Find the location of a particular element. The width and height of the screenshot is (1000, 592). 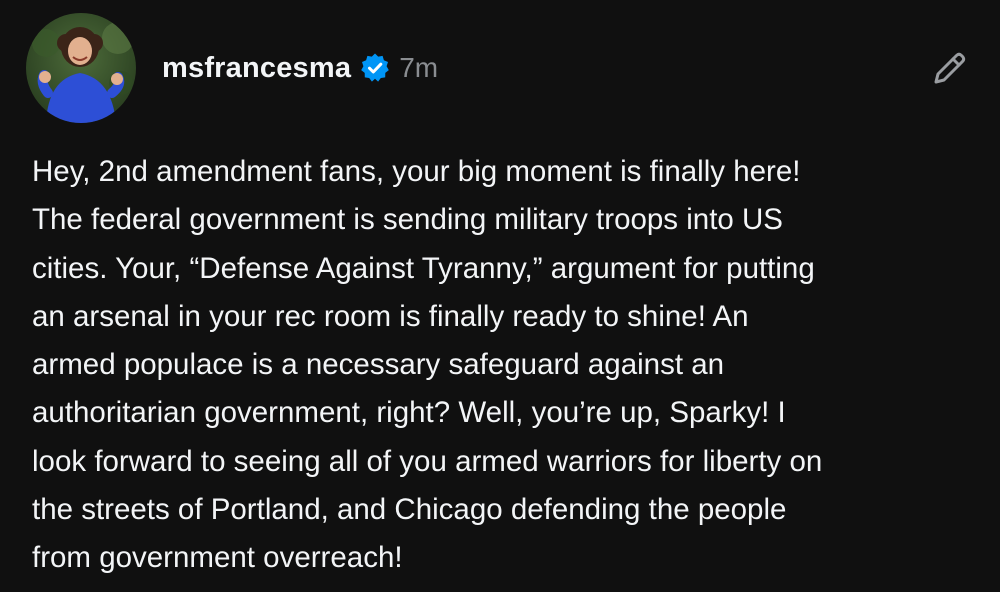

verified-badge-icon is located at coordinates (375, 68).